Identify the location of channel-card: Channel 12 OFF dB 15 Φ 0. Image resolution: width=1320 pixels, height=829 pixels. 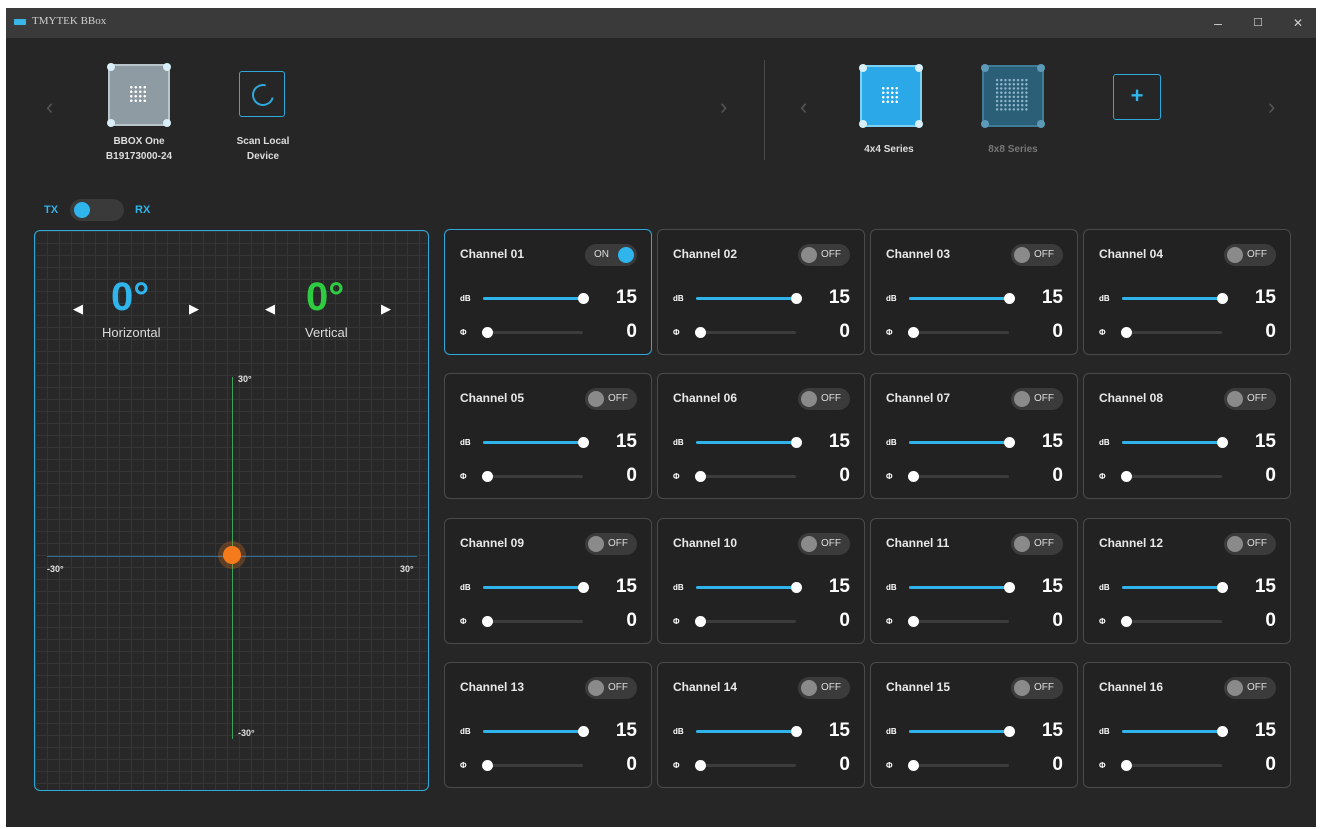
(1187, 581).